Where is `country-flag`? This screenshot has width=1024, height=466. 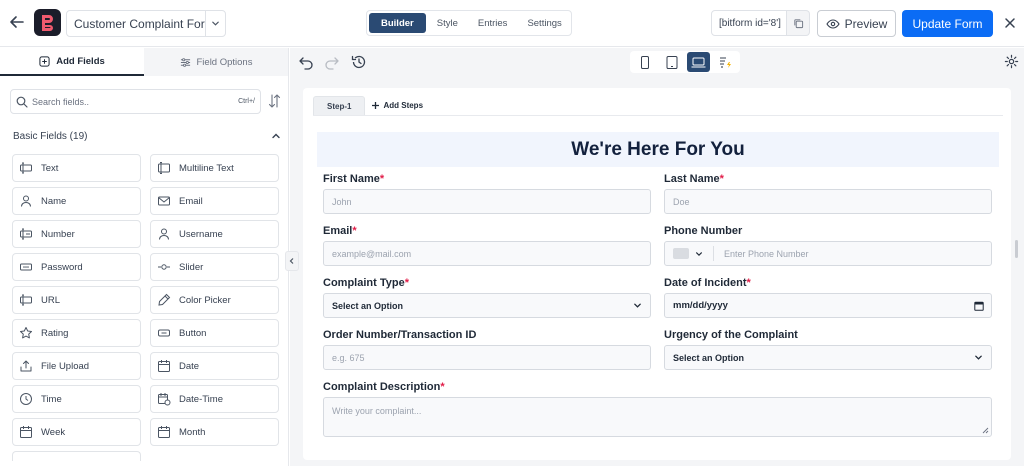 country-flag is located at coordinates (681, 253).